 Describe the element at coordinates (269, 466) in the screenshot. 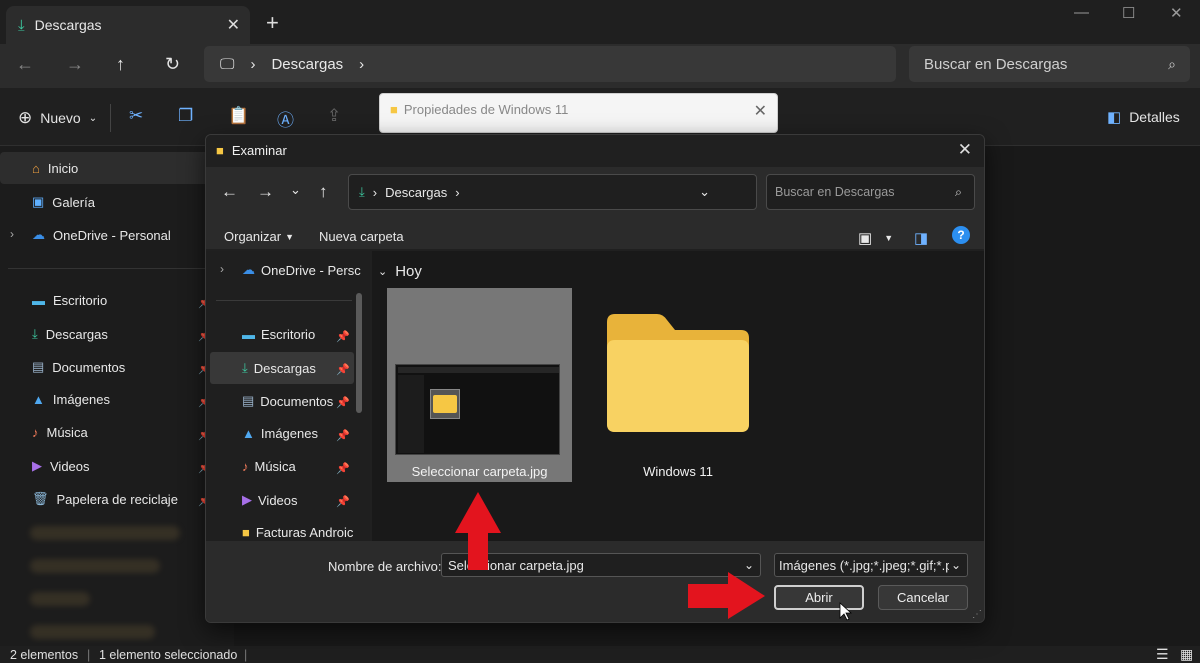

I see `dialog-sidebar-item-music: ♪ Música` at that location.